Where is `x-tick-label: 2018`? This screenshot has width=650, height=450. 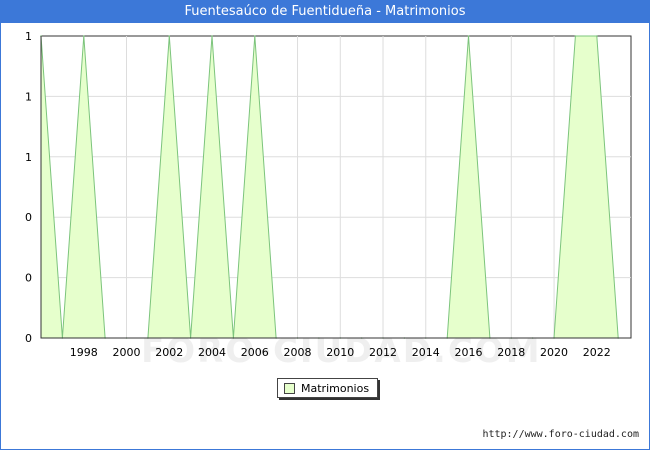 x-tick-label: 2018 is located at coordinates (511, 352).